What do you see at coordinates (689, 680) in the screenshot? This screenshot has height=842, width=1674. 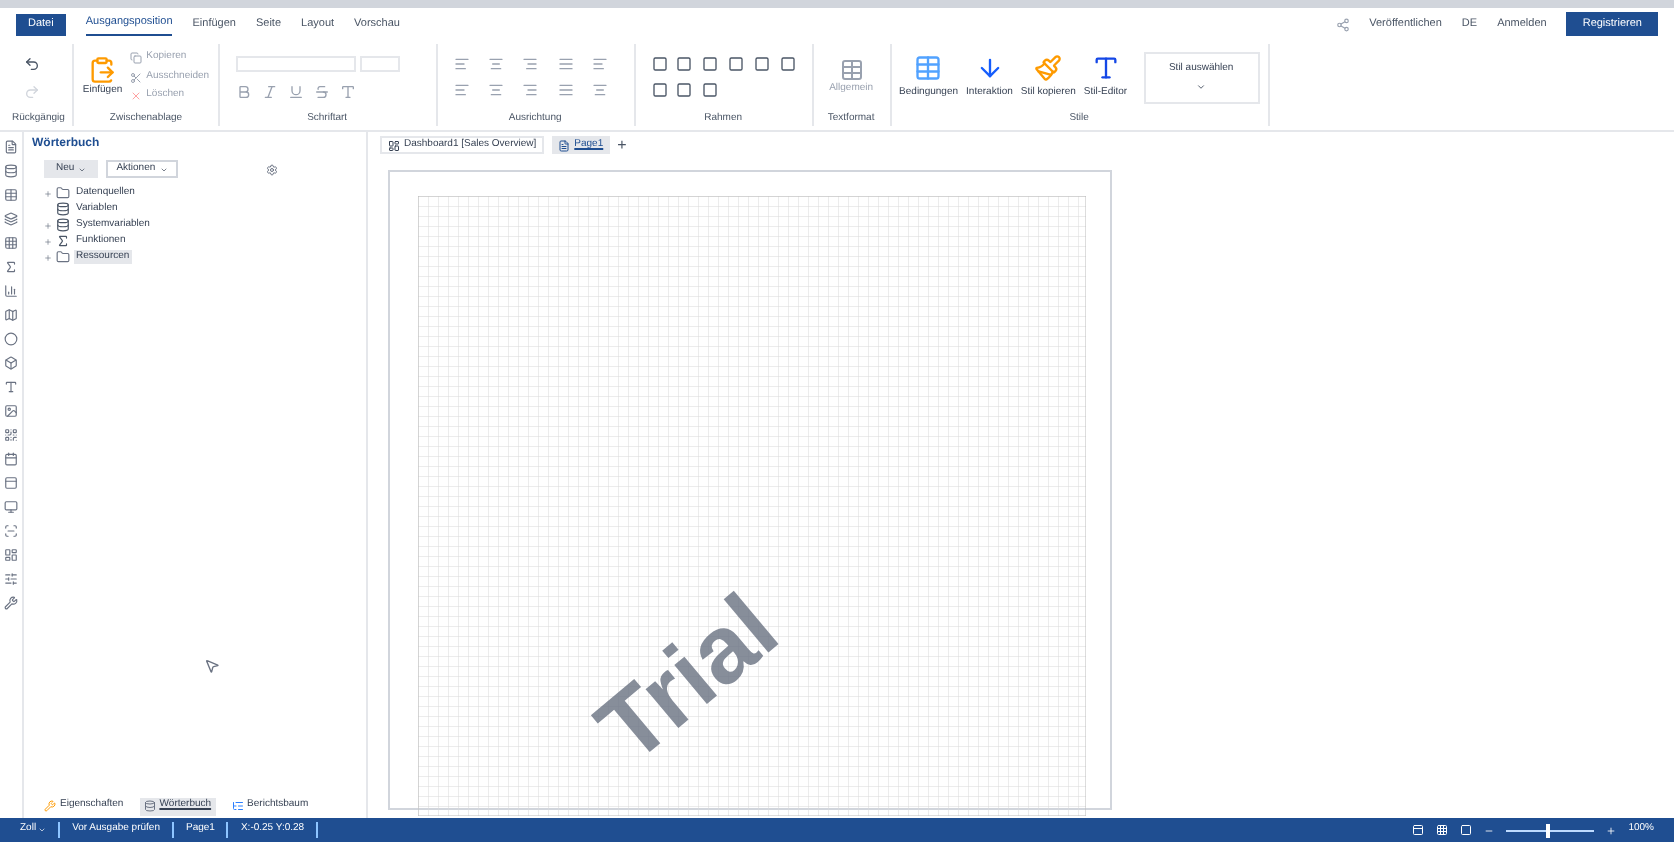 I see `trial-watermark: Trial` at bounding box center [689, 680].